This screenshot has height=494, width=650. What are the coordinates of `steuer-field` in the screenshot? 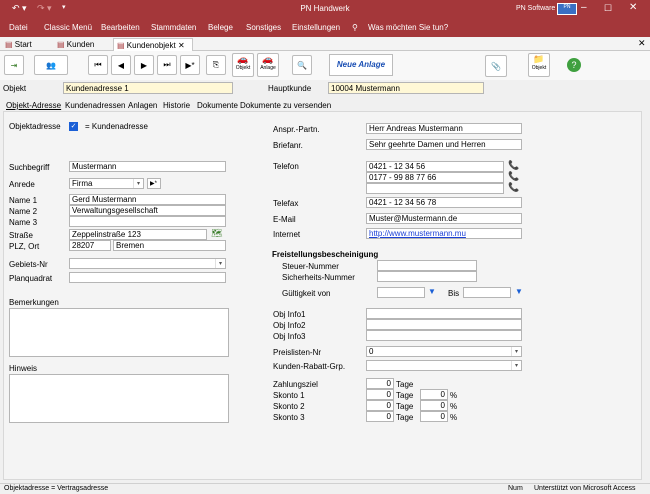 It's located at (427, 265).